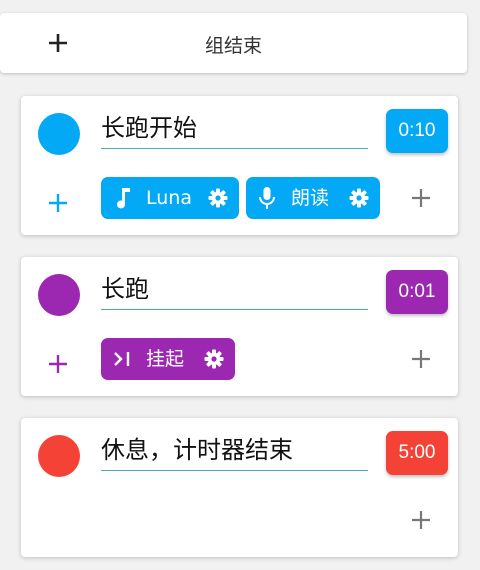 The width and height of the screenshot is (480, 570). Describe the element at coordinates (234, 129) in the screenshot. I see `step-name-field: 长跑开始` at that location.